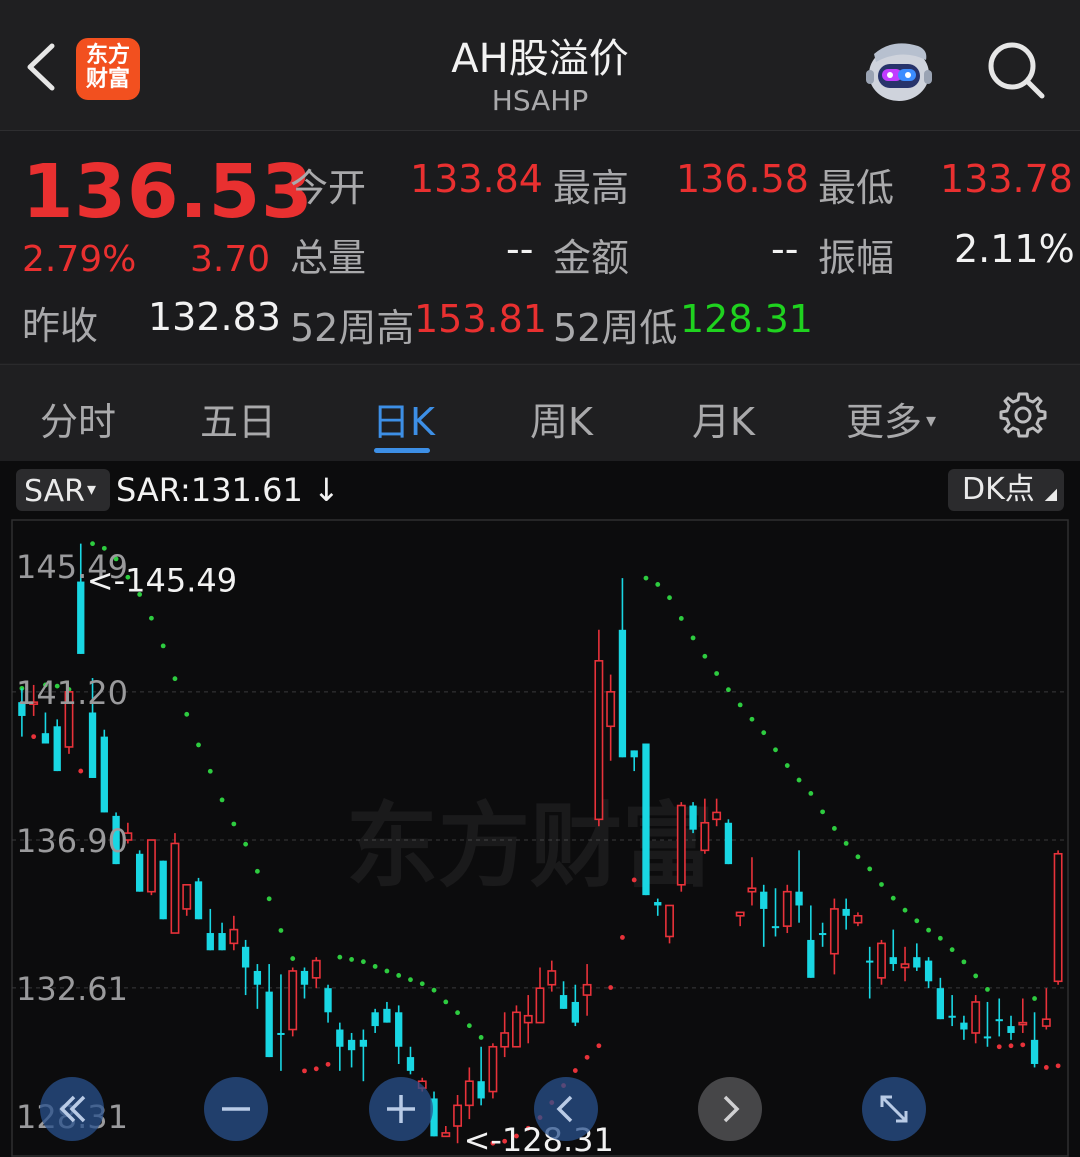  What do you see at coordinates (401, 1109) in the screenshot?
I see `zoom-in-button` at bounding box center [401, 1109].